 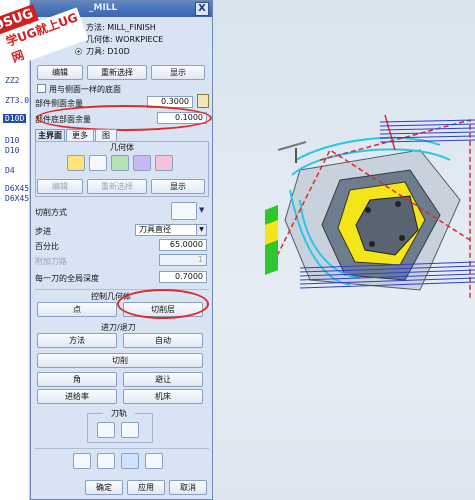 I want to click on stepover-select: 刀具直径 ▼, so click(x=171, y=230).